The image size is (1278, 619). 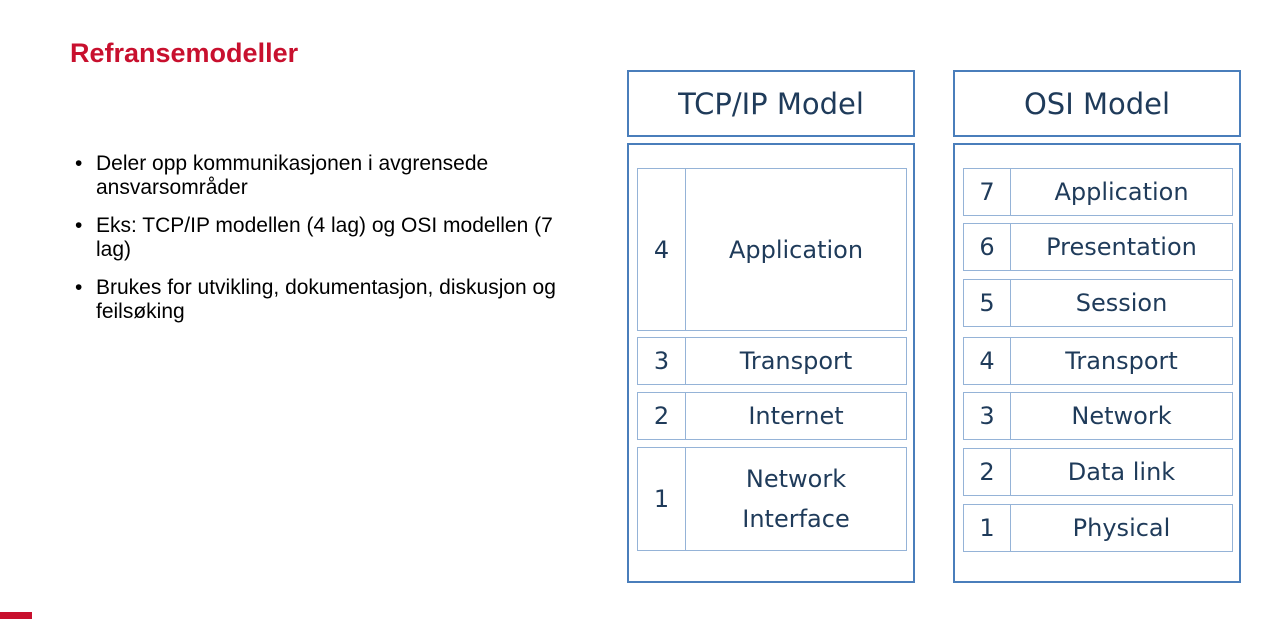 I want to click on osi-layer-transport: 4 Transport, so click(x=1098, y=361).